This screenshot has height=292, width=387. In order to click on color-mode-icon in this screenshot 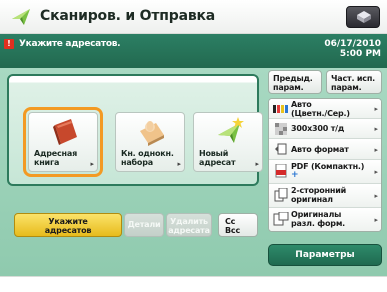, I will do `click(280, 109)`.